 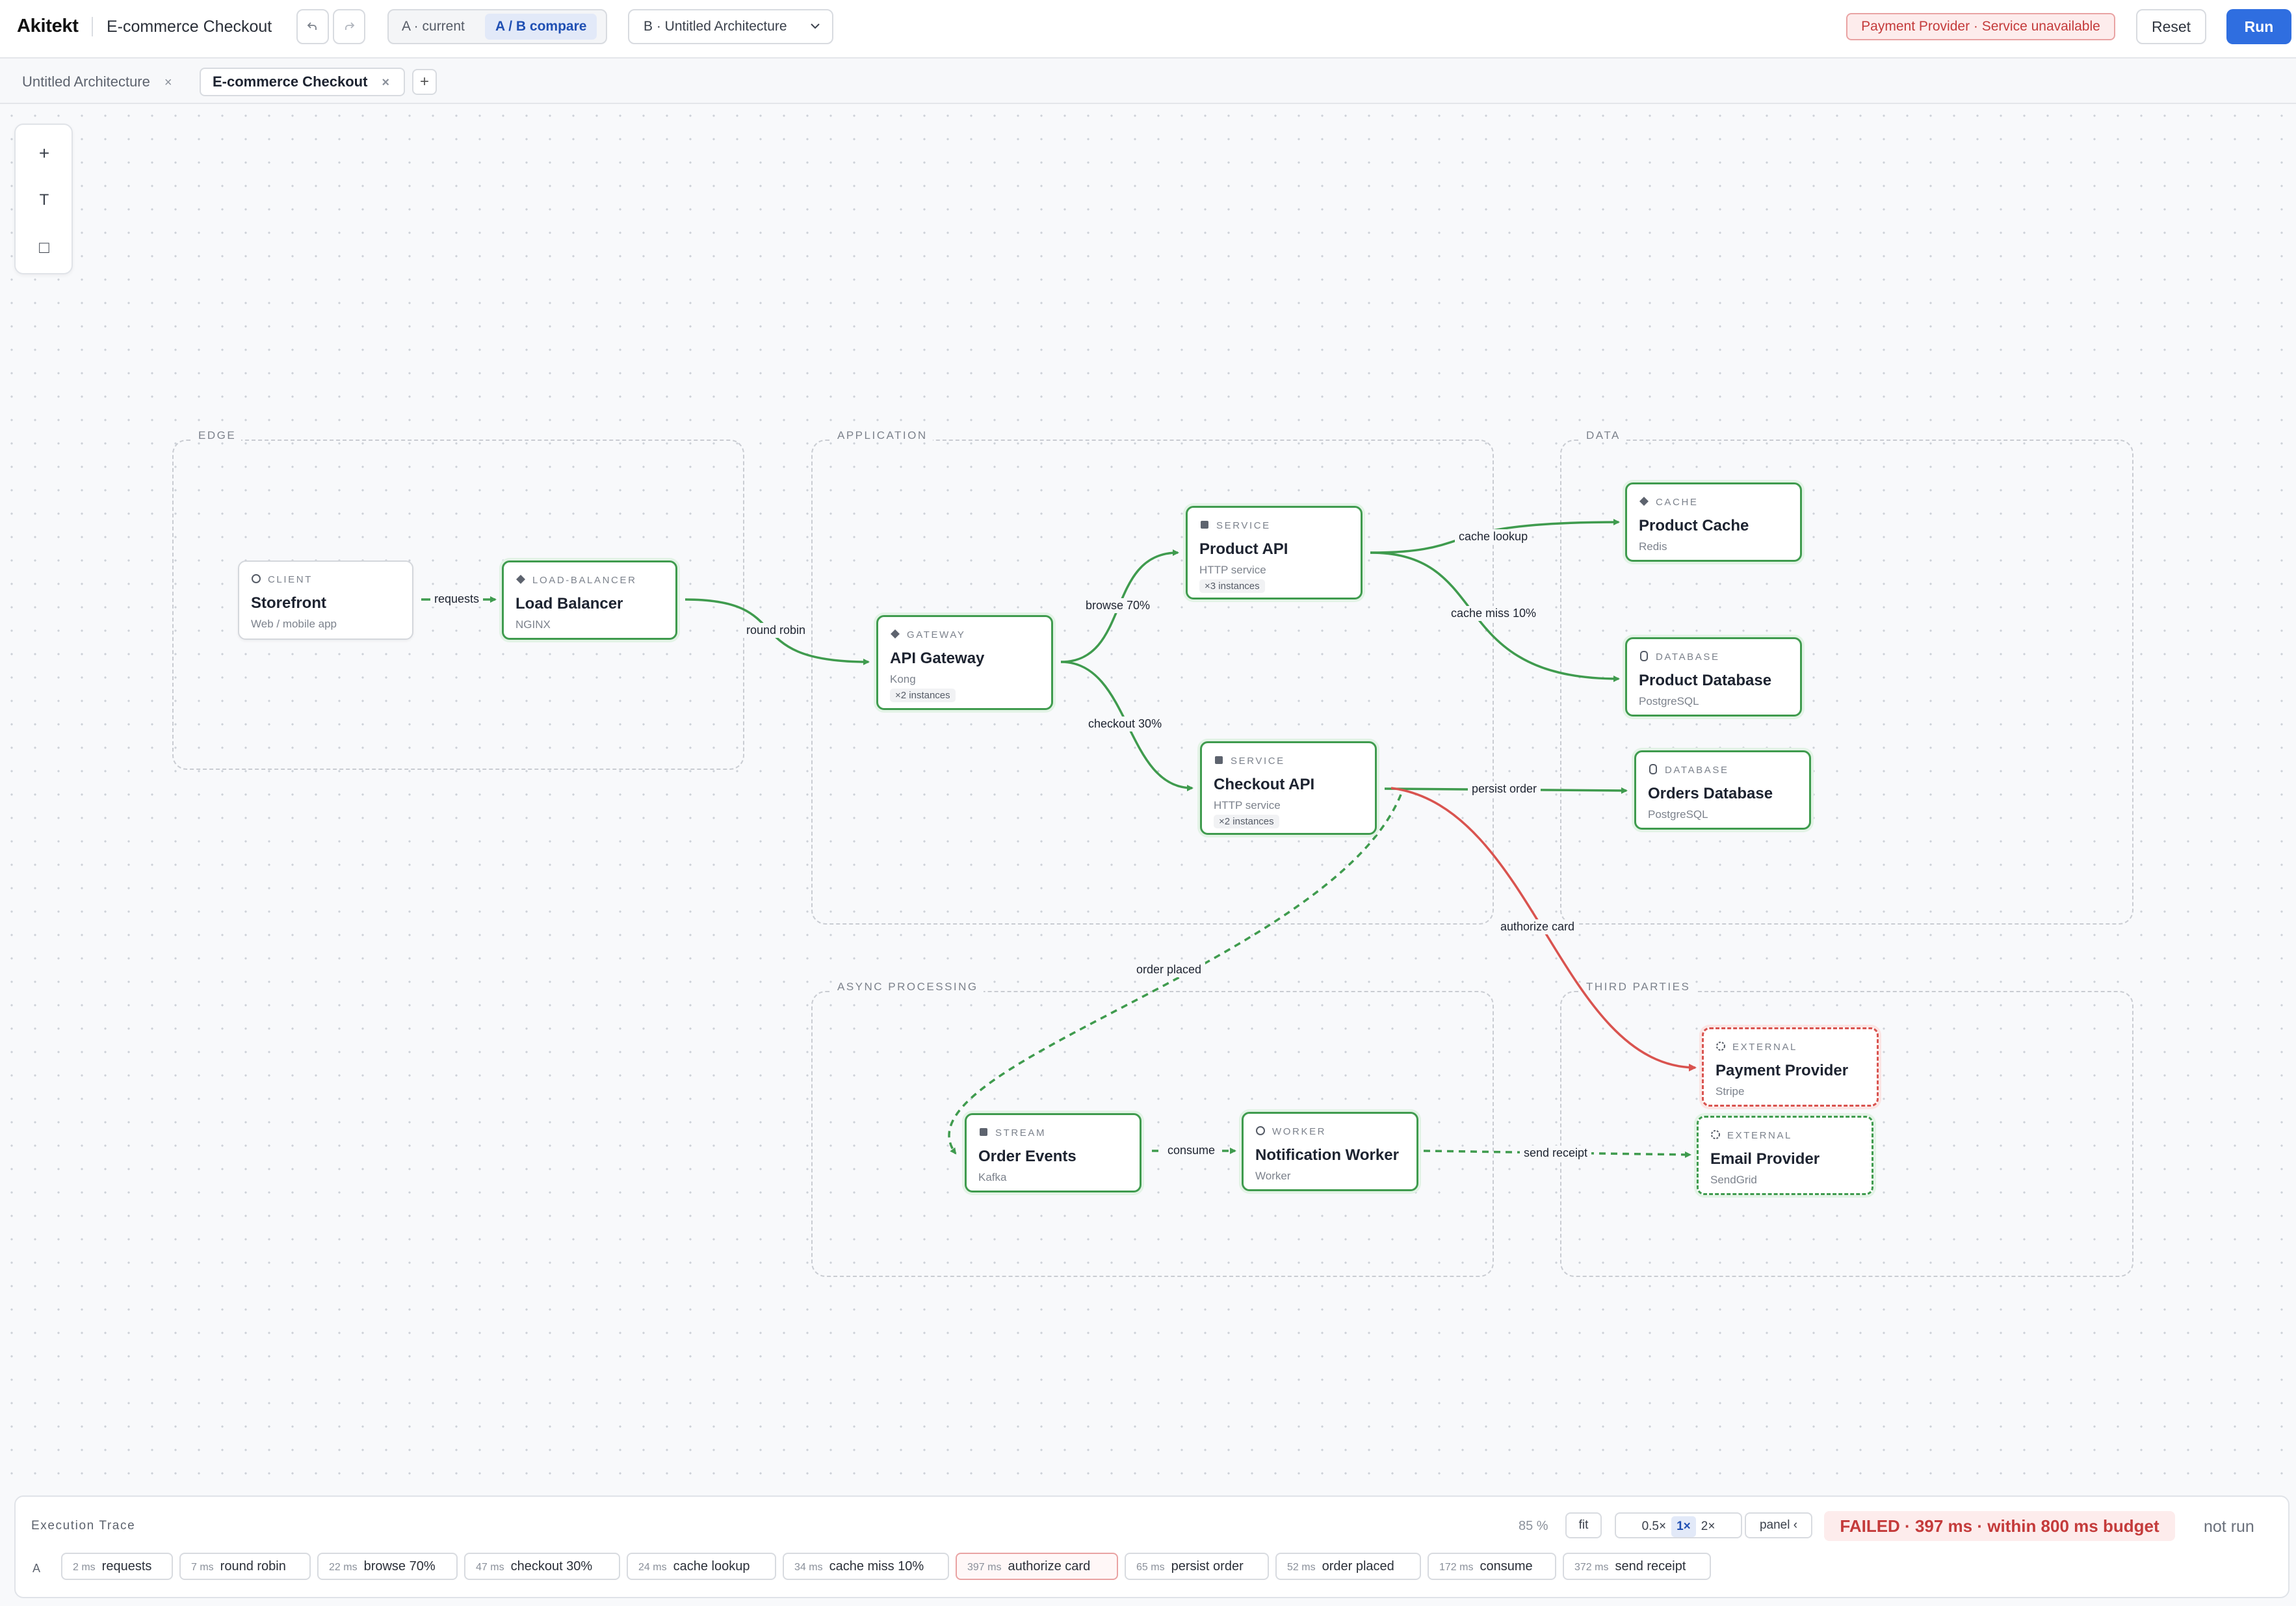 I want to click on node-product-cache: CACHE Product Cache Redis, so click(x=1713, y=522).